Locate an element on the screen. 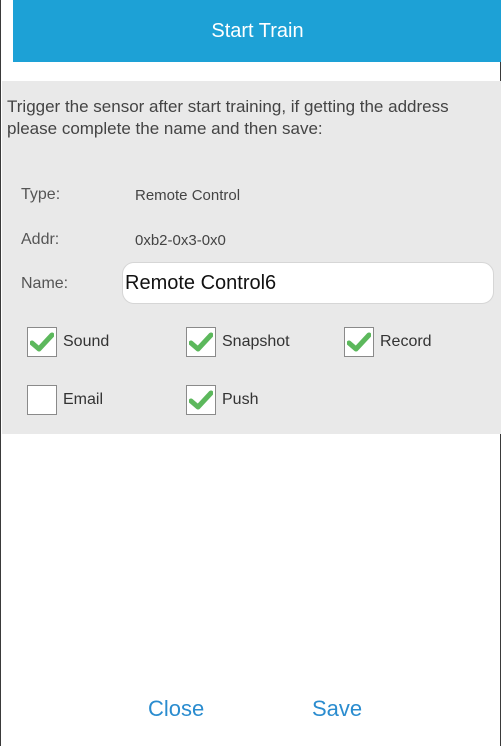 The height and width of the screenshot is (746, 501). record-option: Record is located at coordinates (388, 342).